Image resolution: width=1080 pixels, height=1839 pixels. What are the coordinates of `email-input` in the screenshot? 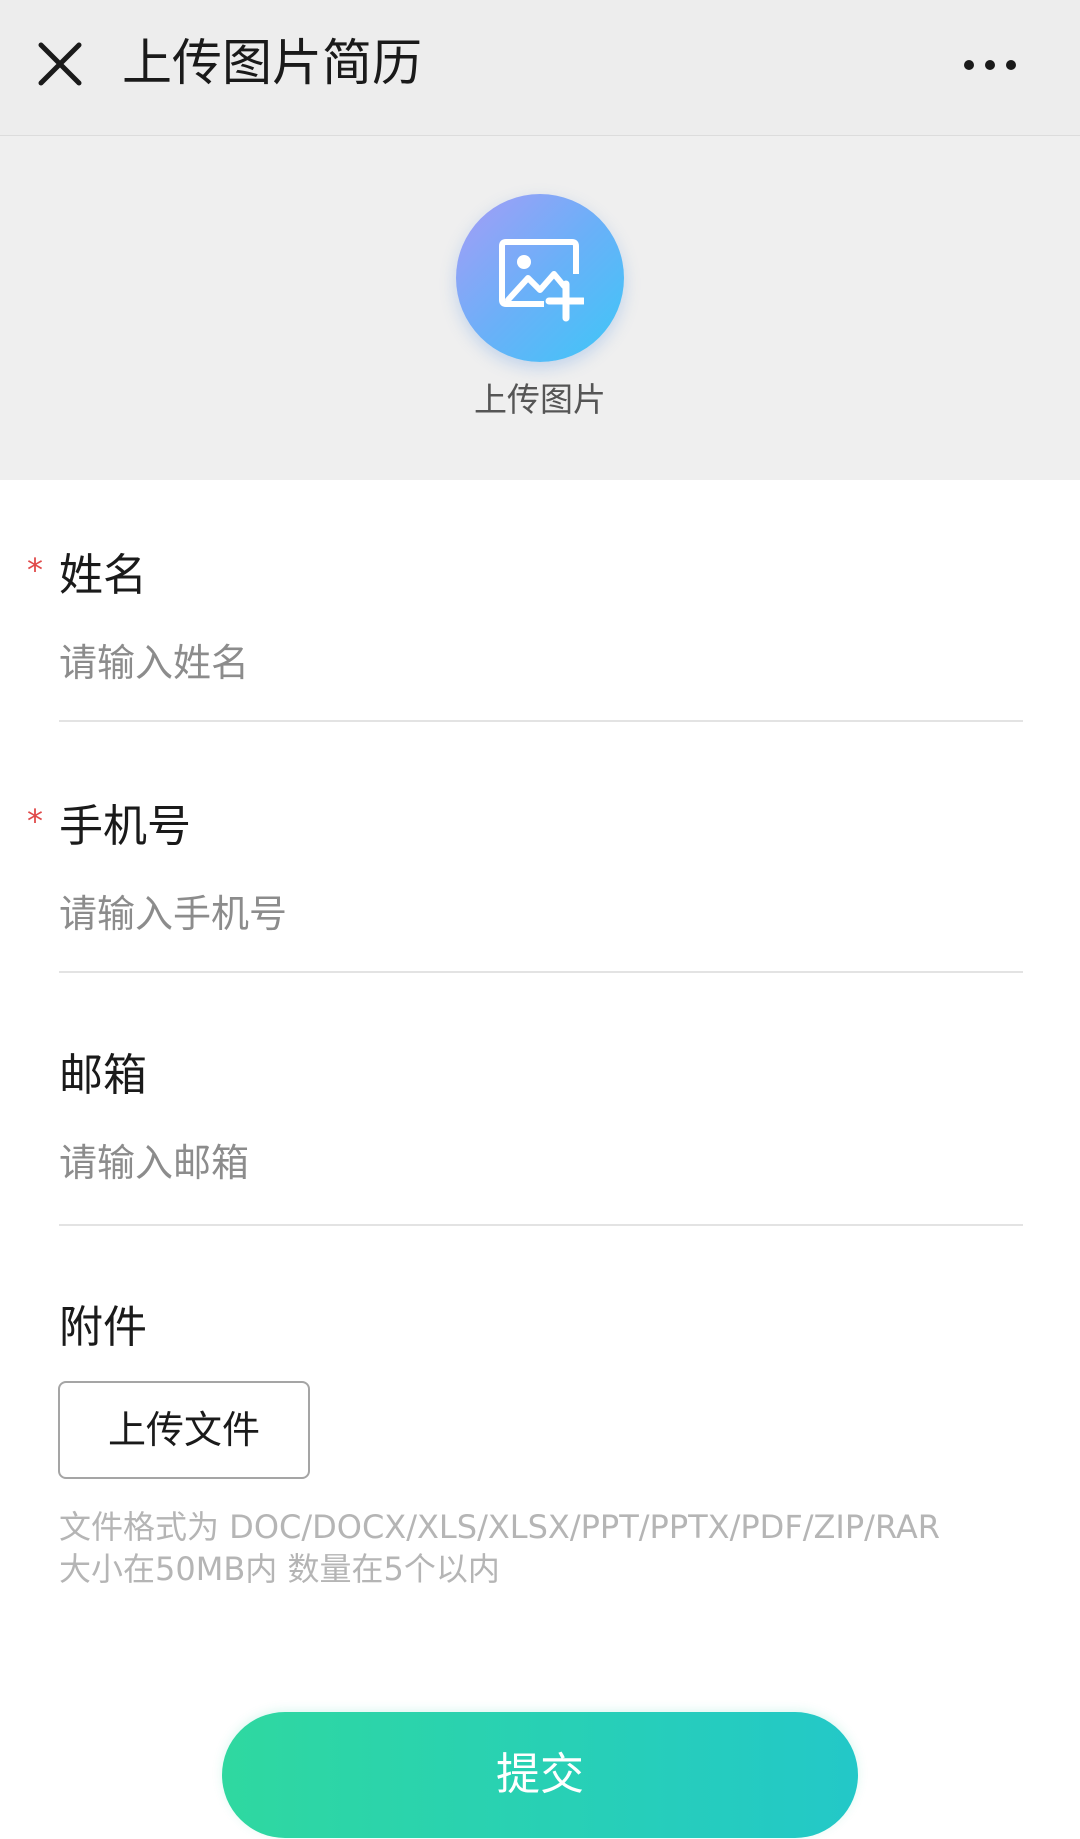 It's located at (541, 1163).